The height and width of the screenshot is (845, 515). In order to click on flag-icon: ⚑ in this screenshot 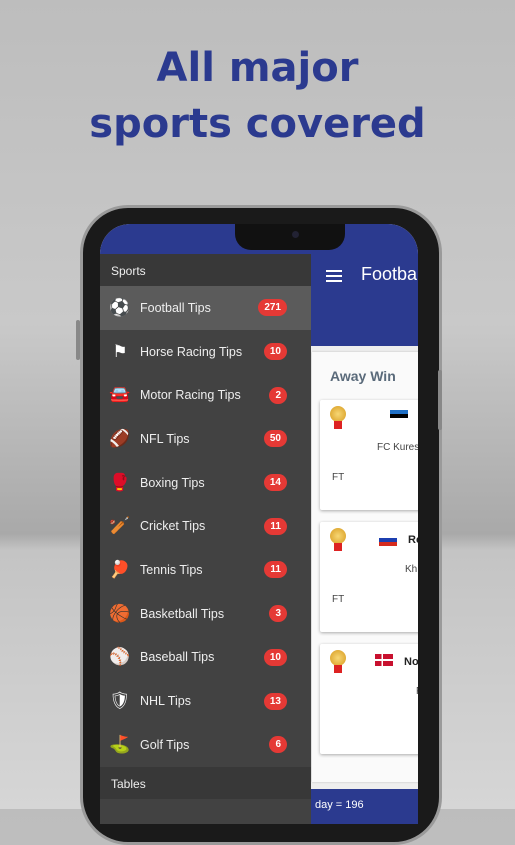, I will do `click(120, 351)`.